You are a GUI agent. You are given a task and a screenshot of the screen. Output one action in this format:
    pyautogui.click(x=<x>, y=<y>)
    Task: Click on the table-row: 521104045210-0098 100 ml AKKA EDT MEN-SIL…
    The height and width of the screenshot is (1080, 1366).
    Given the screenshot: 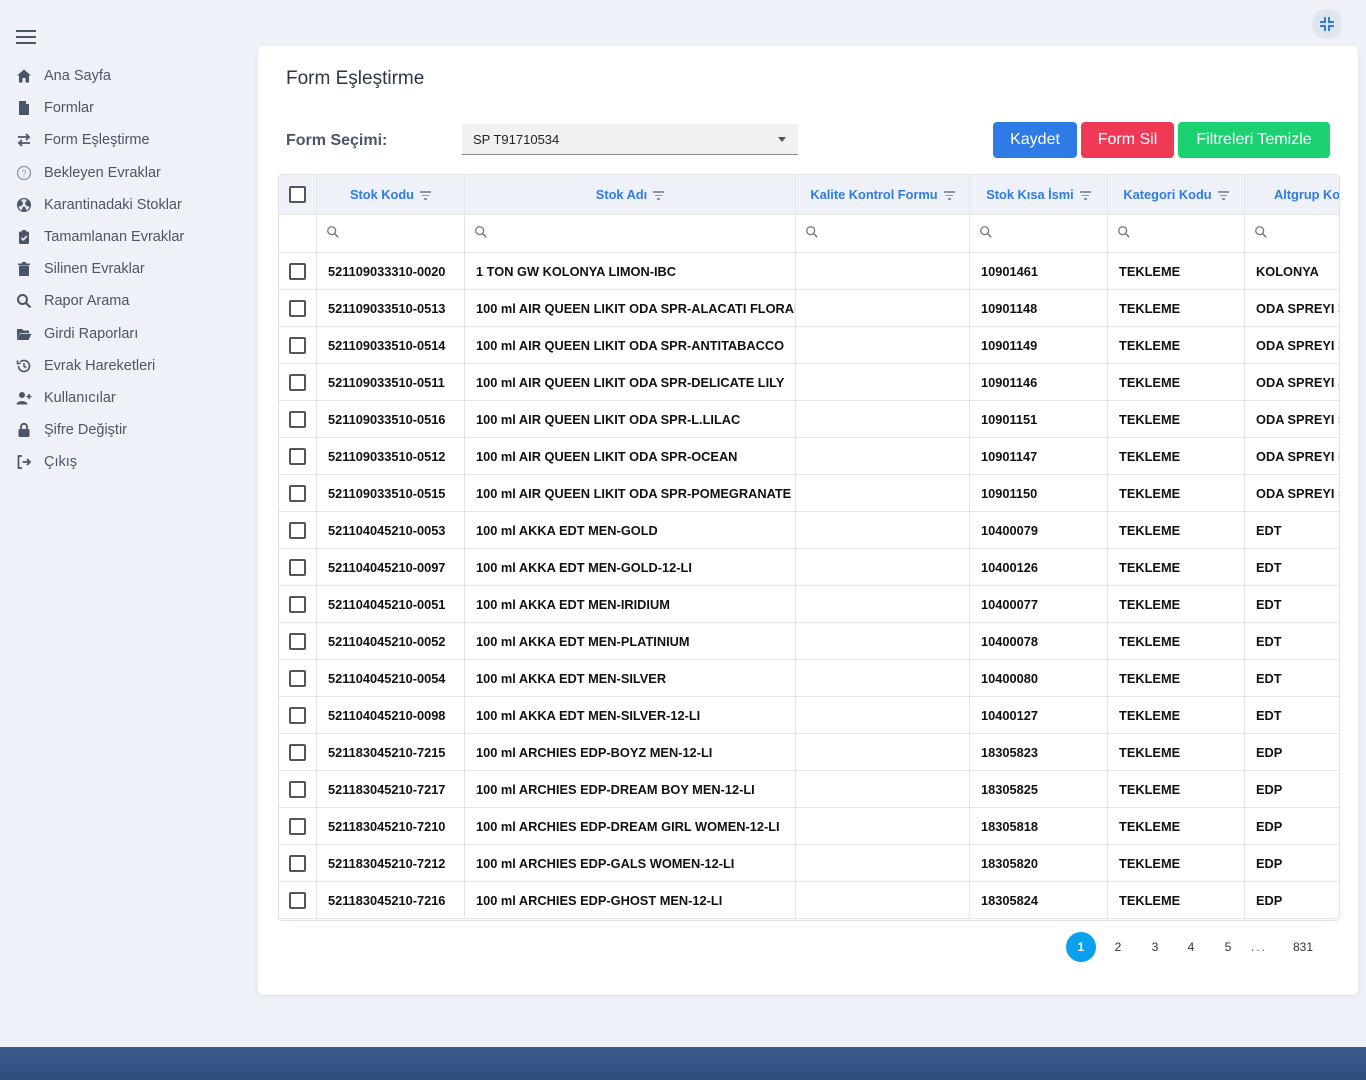 What is the action you would take?
    pyautogui.click(x=809, y=715)
    